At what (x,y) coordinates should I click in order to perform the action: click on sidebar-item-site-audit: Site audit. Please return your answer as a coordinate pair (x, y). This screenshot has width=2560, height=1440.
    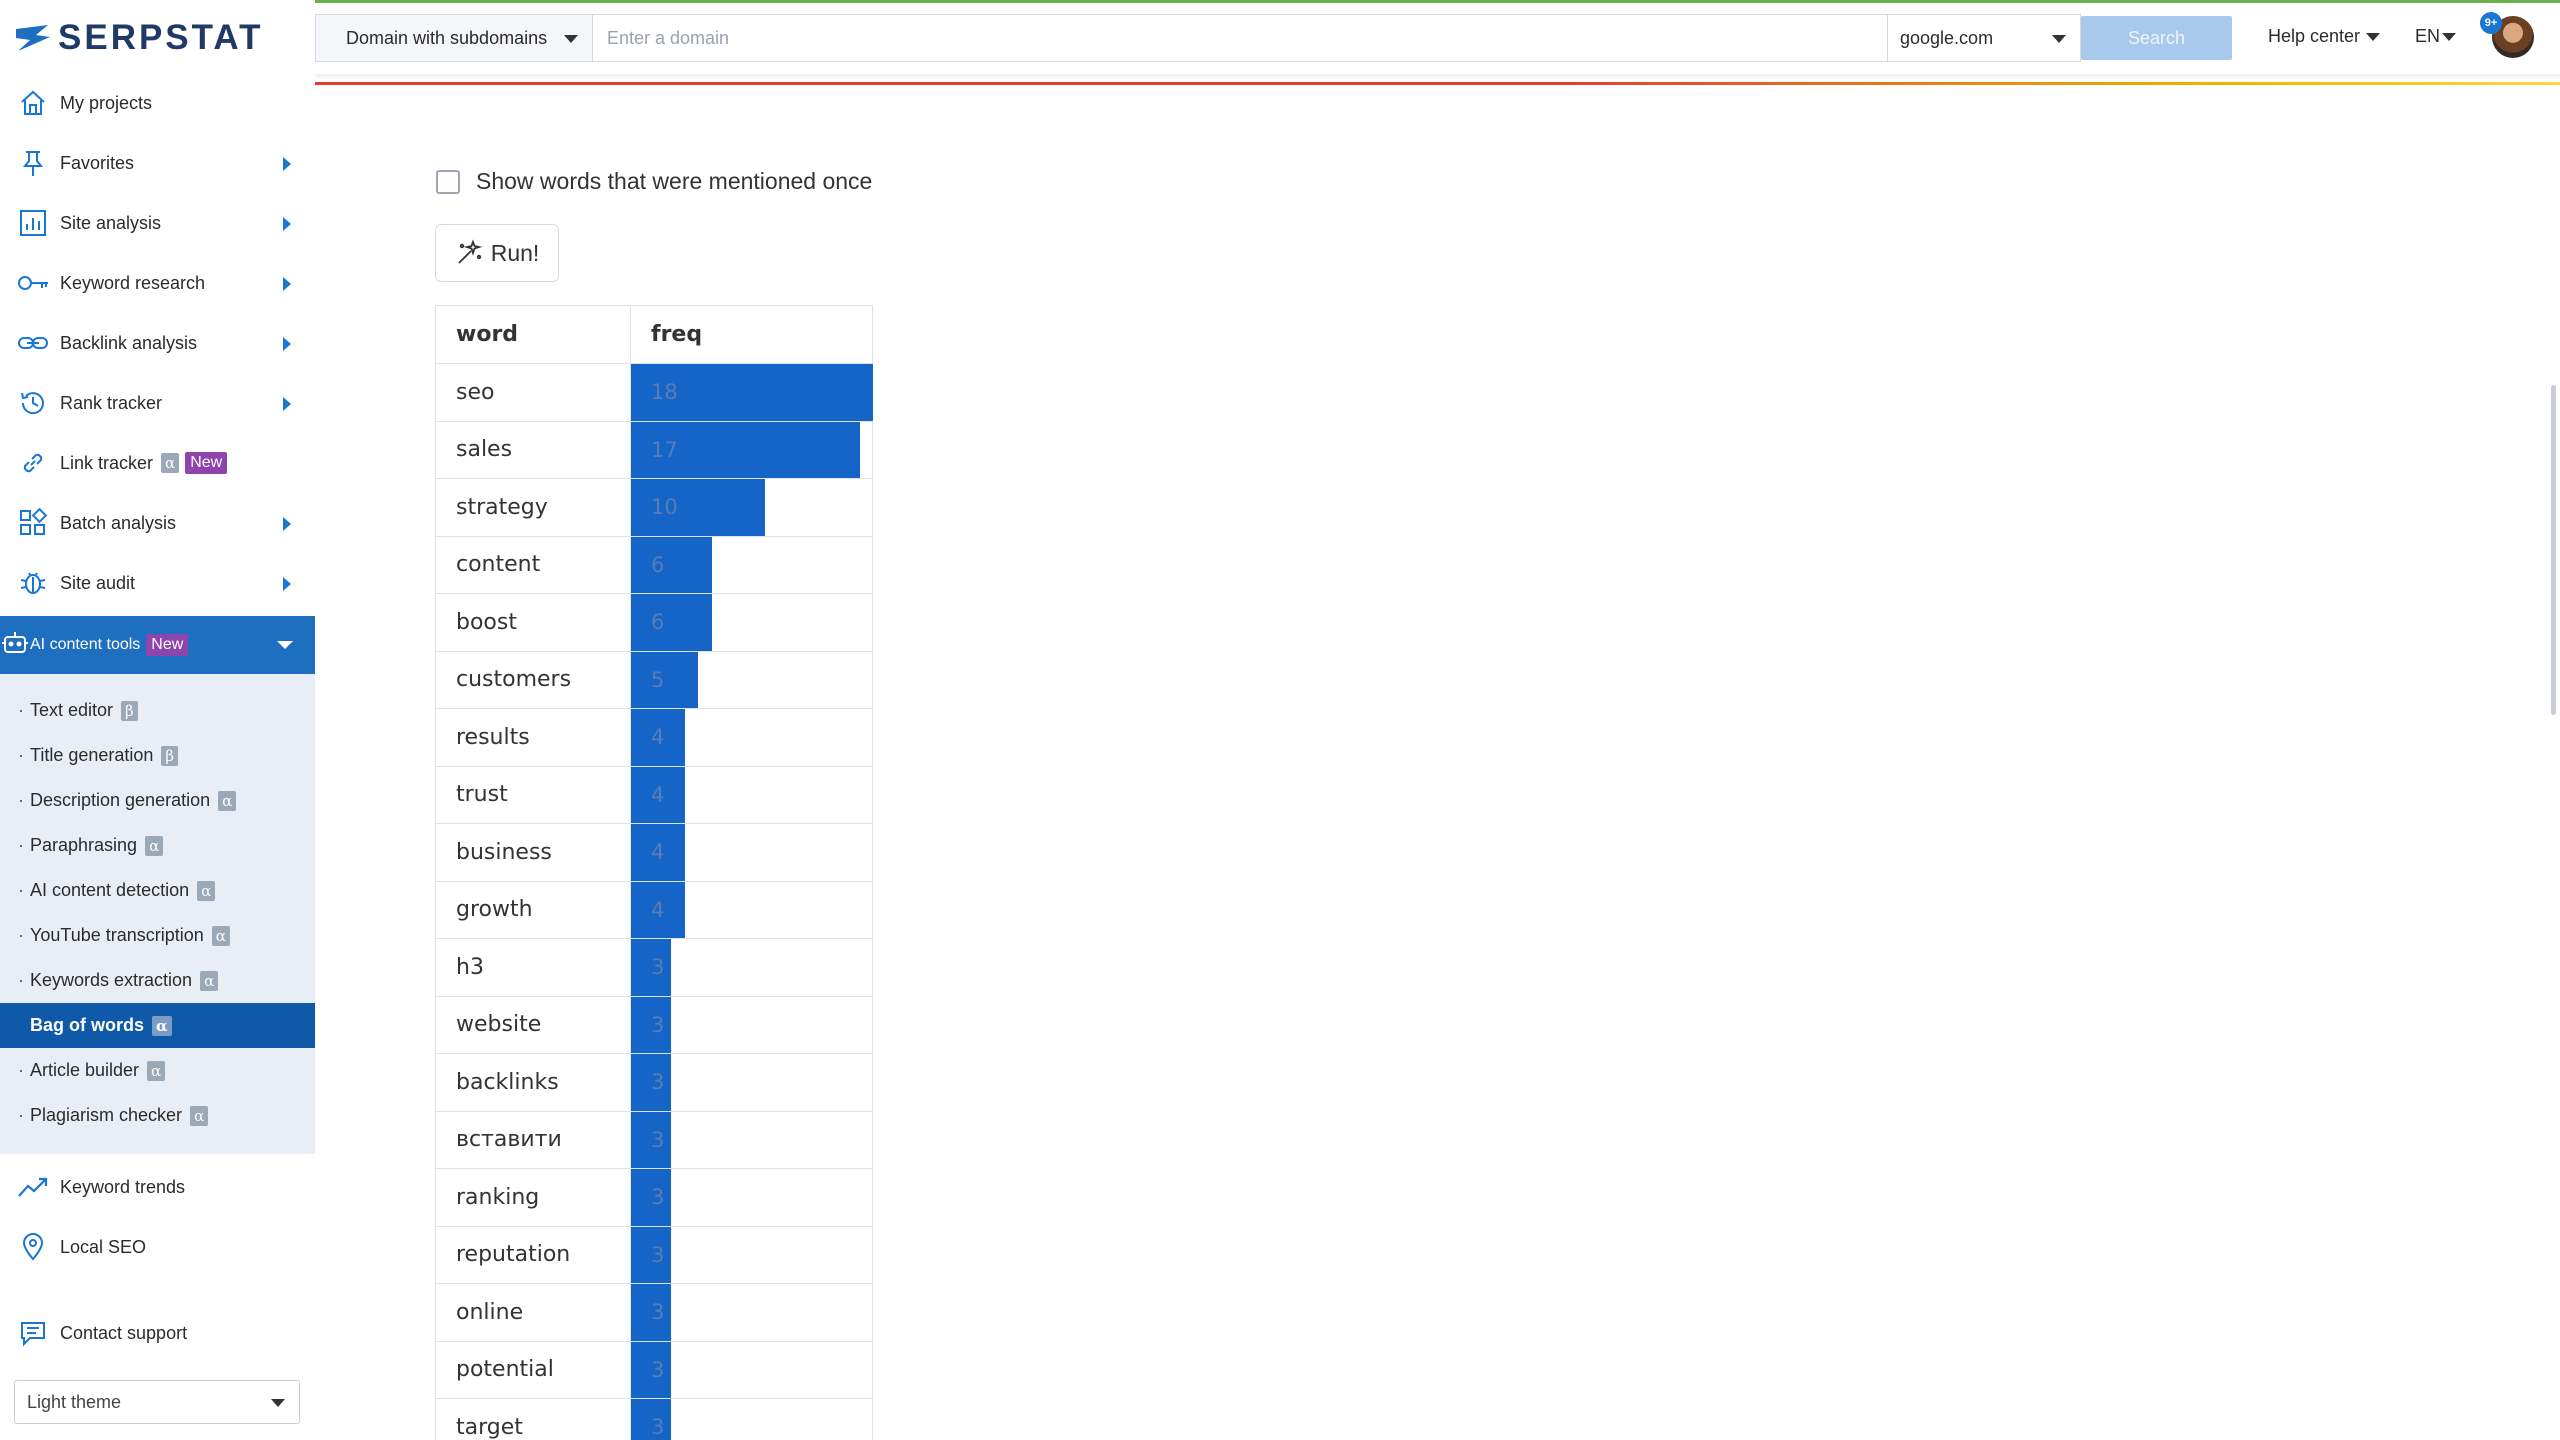
    Looking at the image, I should click on (157, 583).